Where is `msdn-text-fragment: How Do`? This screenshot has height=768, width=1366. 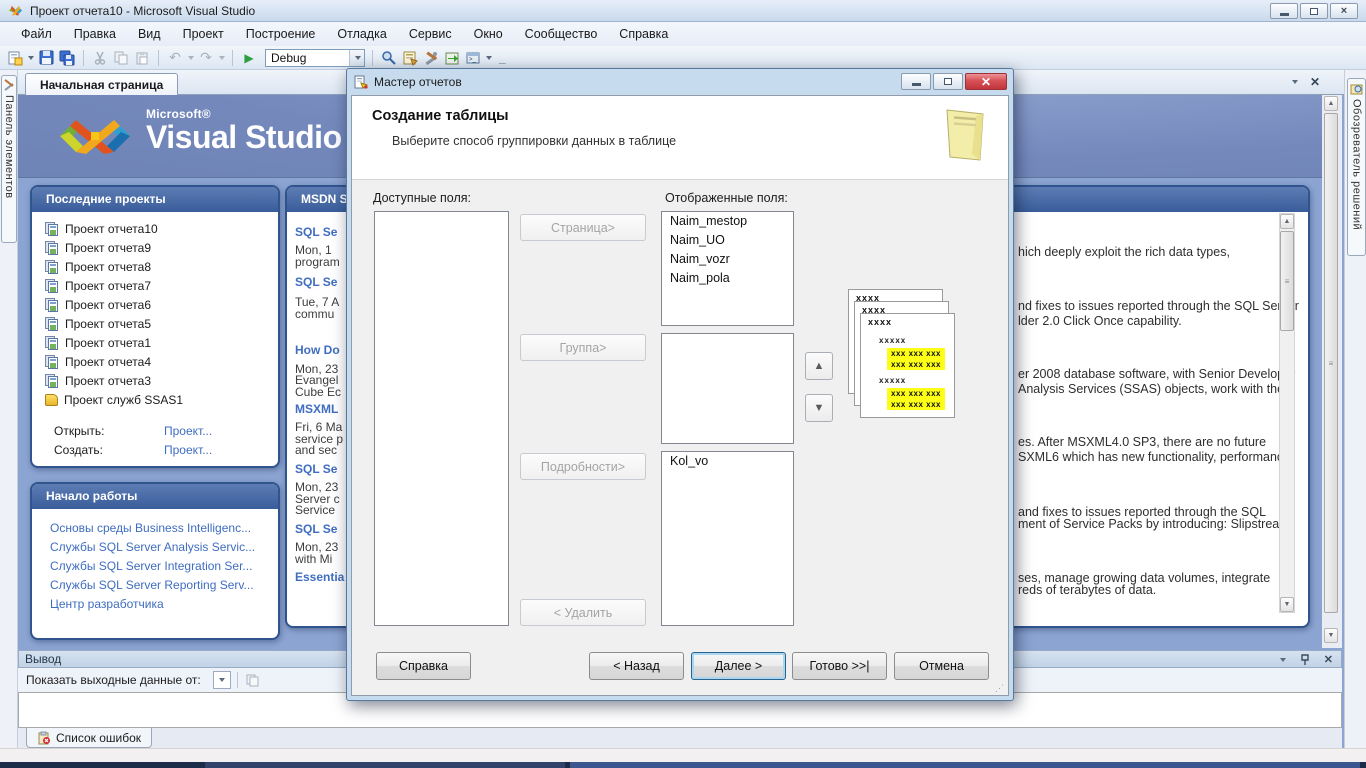 msdn-text-fragment: How Do is located at coordinates (317, 350).